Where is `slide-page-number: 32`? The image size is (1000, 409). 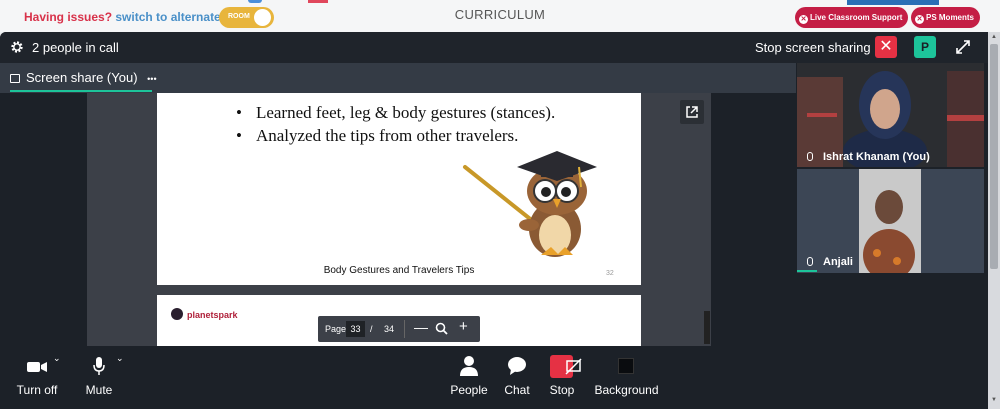 slide-page-number: 32 is located at coordinates (610, 273).